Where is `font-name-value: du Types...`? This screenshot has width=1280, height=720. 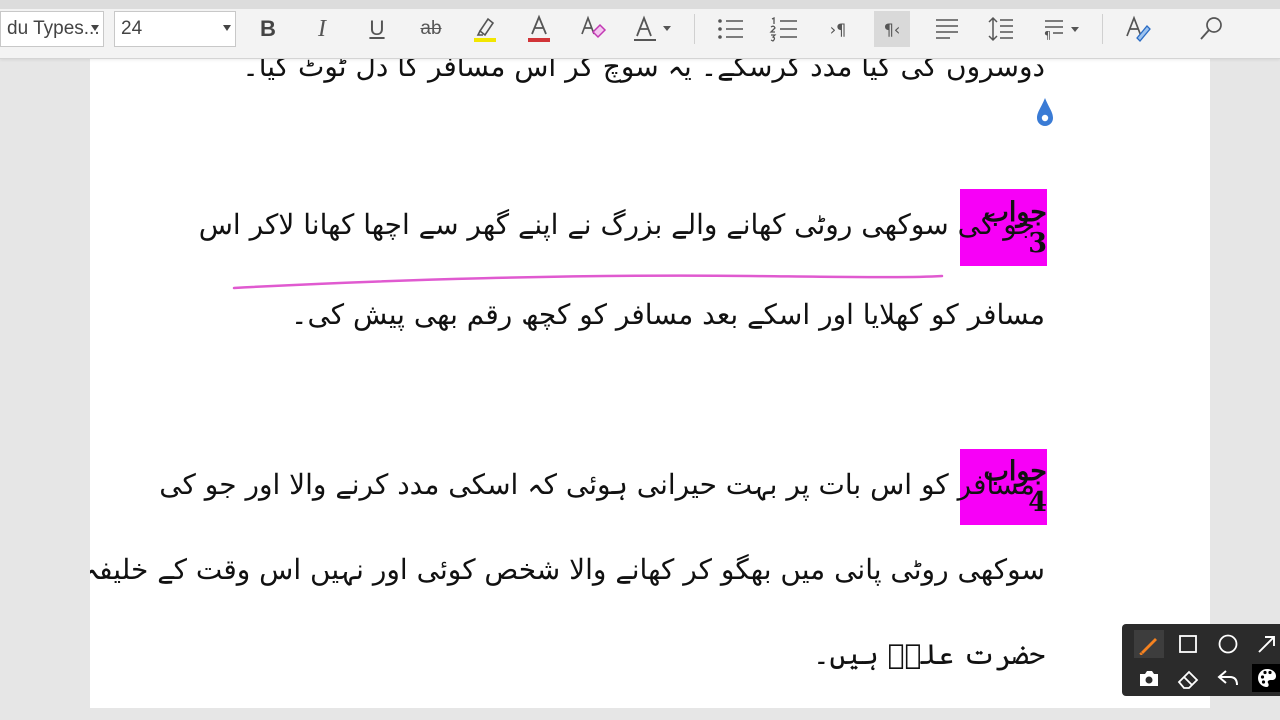
font-name-value: du Types... is located at coordinates (53, 28).